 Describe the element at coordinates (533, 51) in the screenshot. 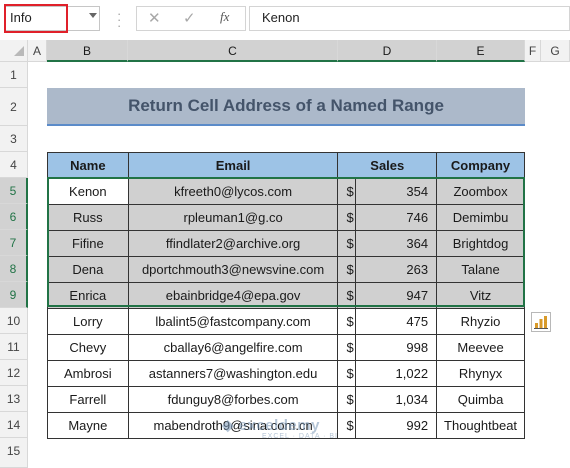

I see `column-header-f: F` at that location.